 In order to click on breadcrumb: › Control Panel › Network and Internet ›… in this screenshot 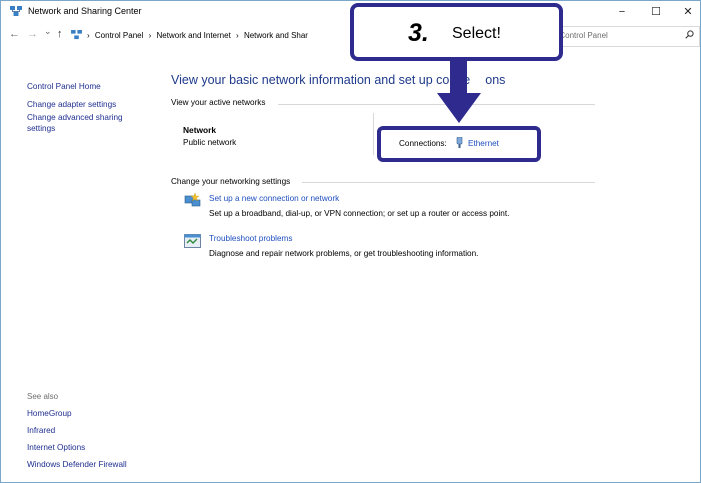, I will do `click(199, 35)`.